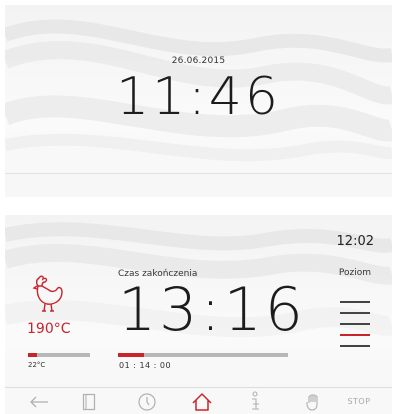  I want to click on manual-mode-button, so click(314, 401).